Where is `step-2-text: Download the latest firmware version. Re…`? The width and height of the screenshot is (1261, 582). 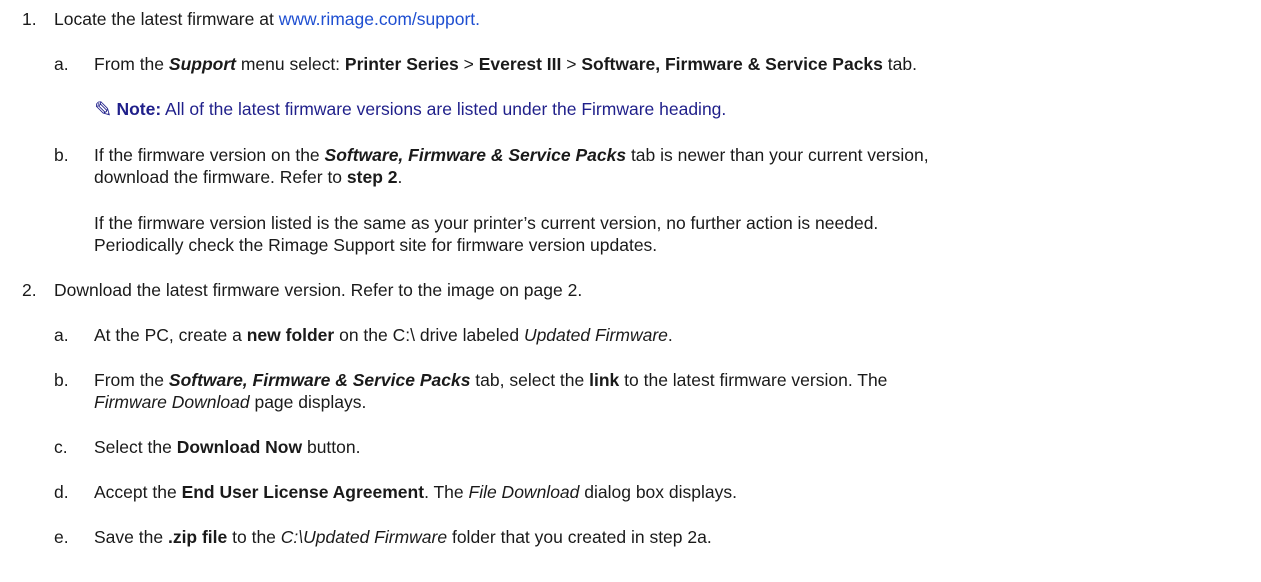 step-2-text: Download the latest firmware version. Re… is located at coordinates (318, 290).